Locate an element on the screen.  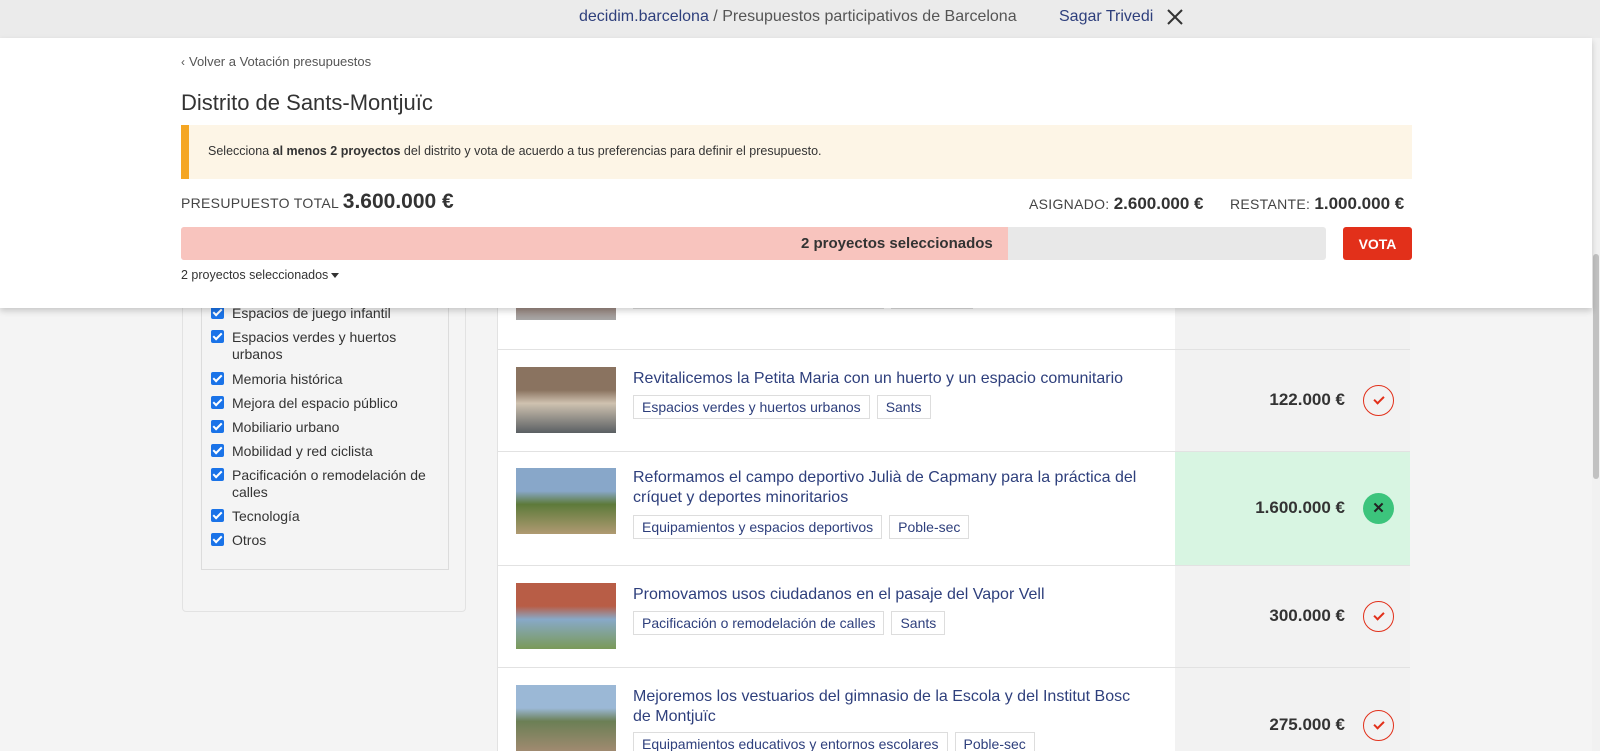
category-filter-label: Memoria histórica is located at coordinates (287, 379).